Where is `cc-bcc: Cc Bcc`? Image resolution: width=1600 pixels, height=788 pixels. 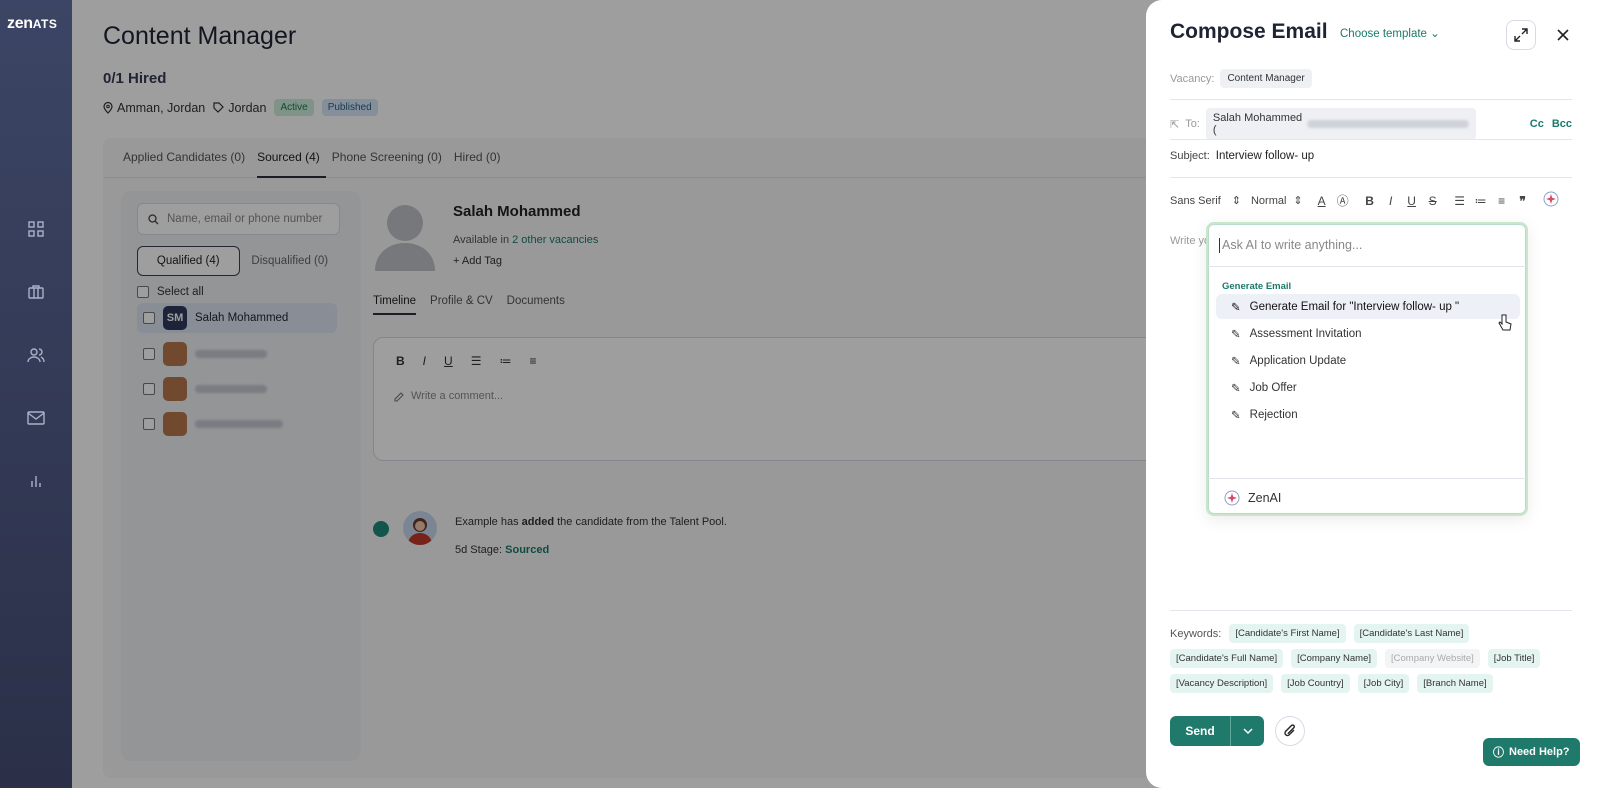 cc-bcc: Cc Bcc is located at coordinates (1551, 124).